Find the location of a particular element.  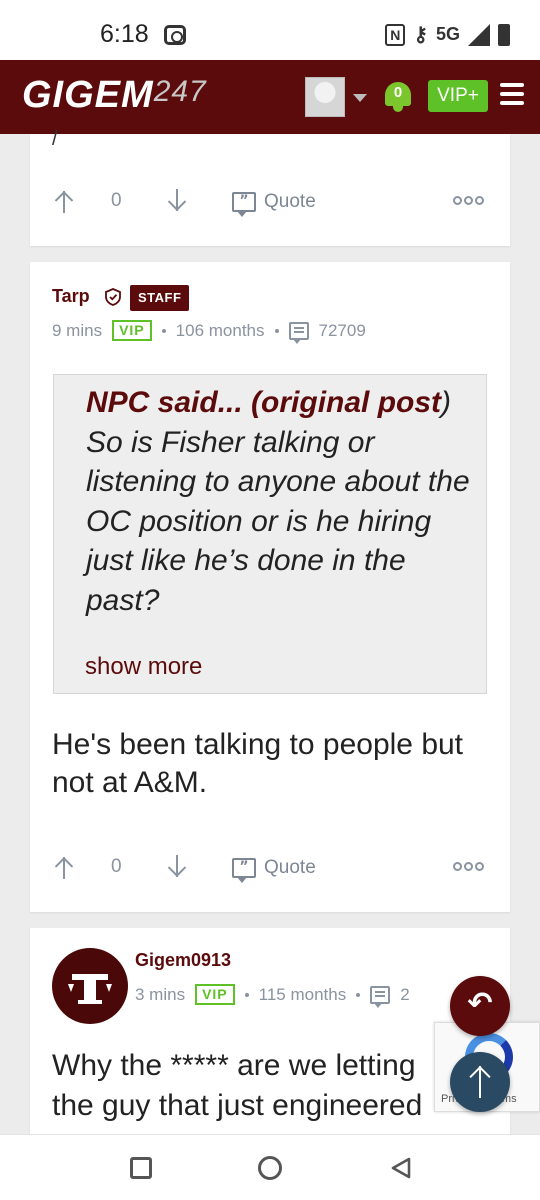

status-bar: 6:18 N ⚷ 5G is located at coordinates (270, 30).